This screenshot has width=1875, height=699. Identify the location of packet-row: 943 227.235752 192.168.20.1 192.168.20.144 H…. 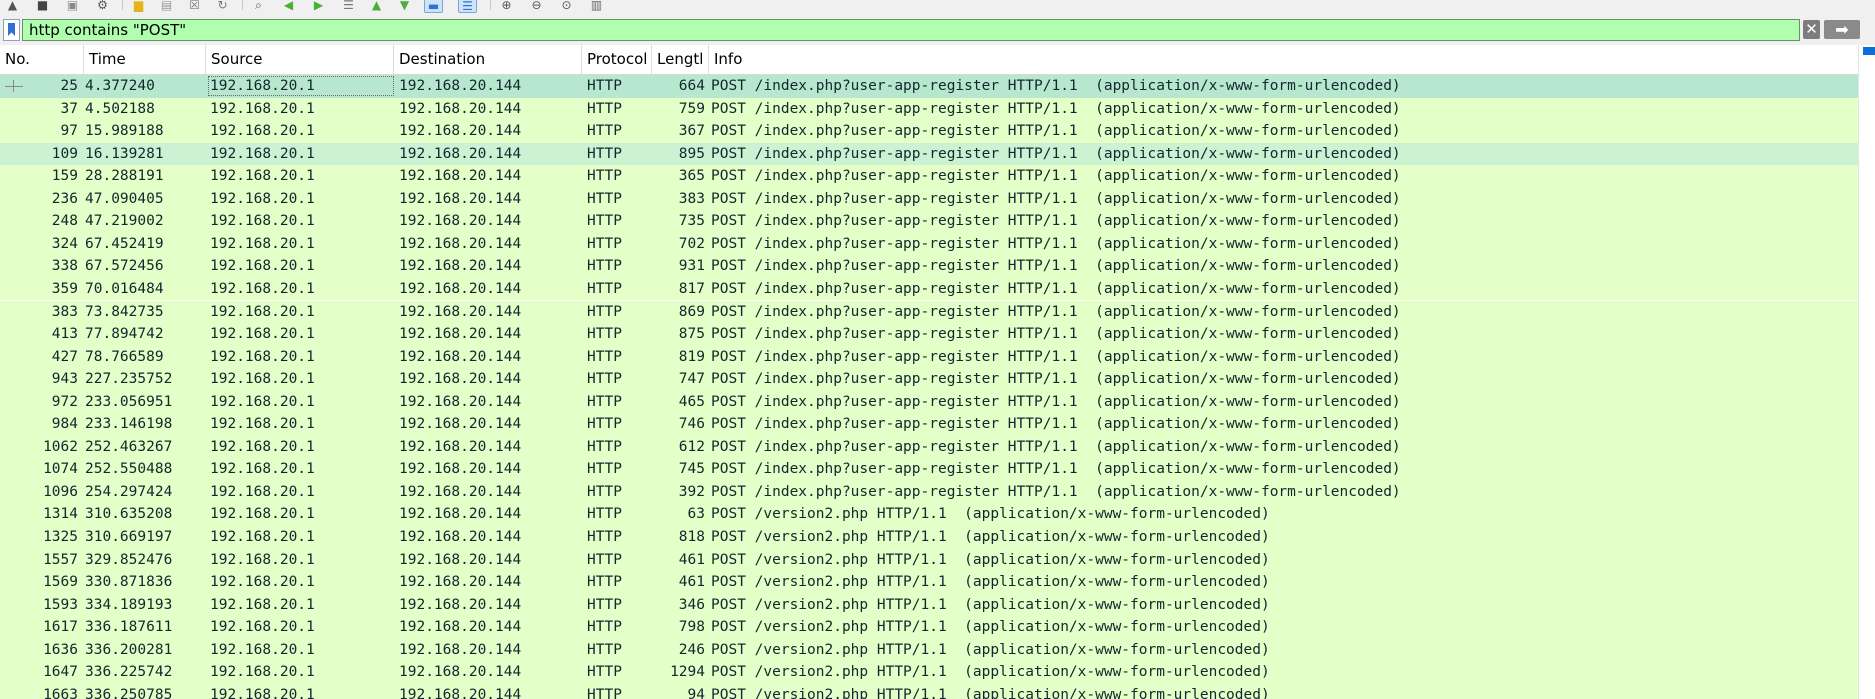
(929, 379).